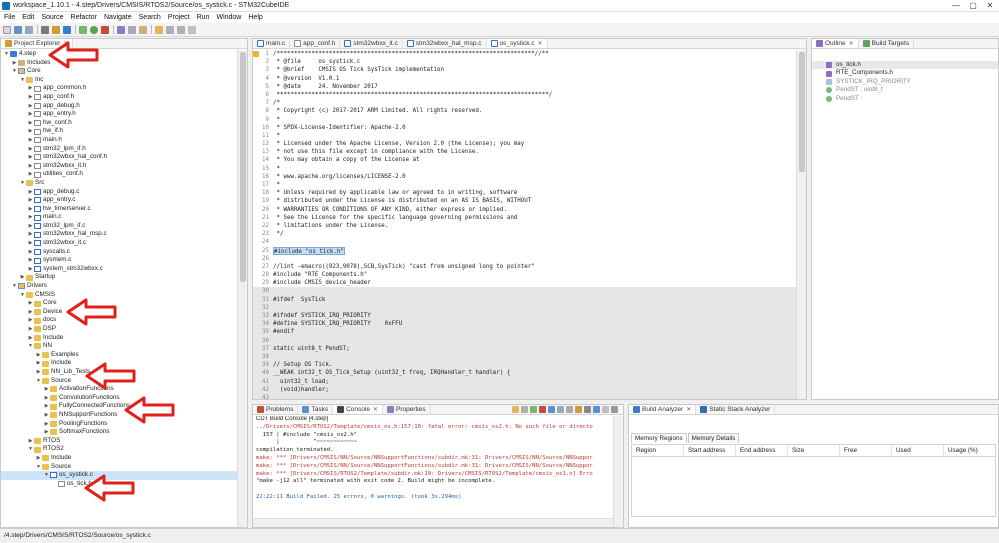  Describe the element at coordinates (120, 140) in the screenshot. I see `tree-item: ▶ main.h` at that location.